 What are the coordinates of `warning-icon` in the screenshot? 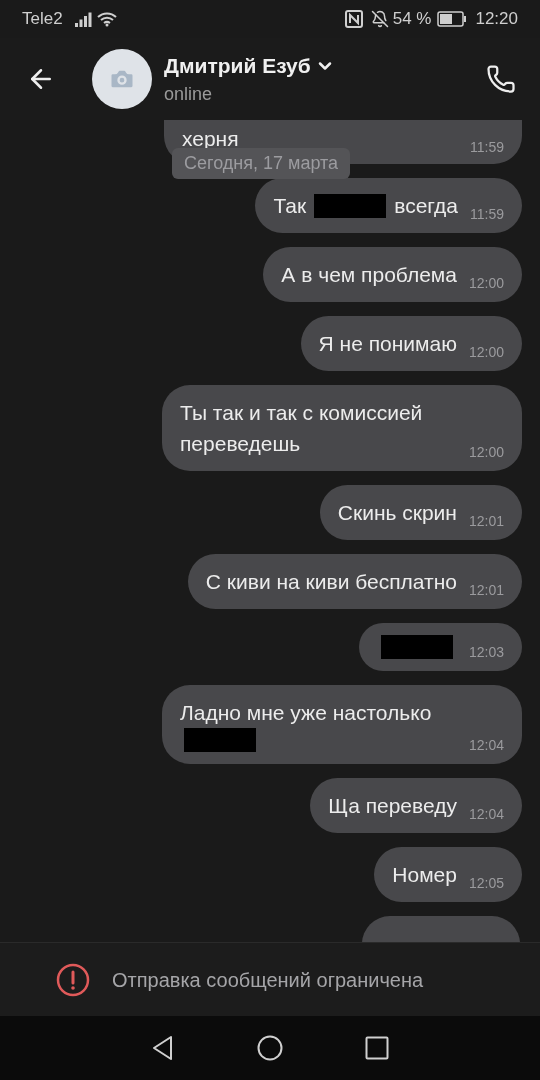 It's located at (73, 979).